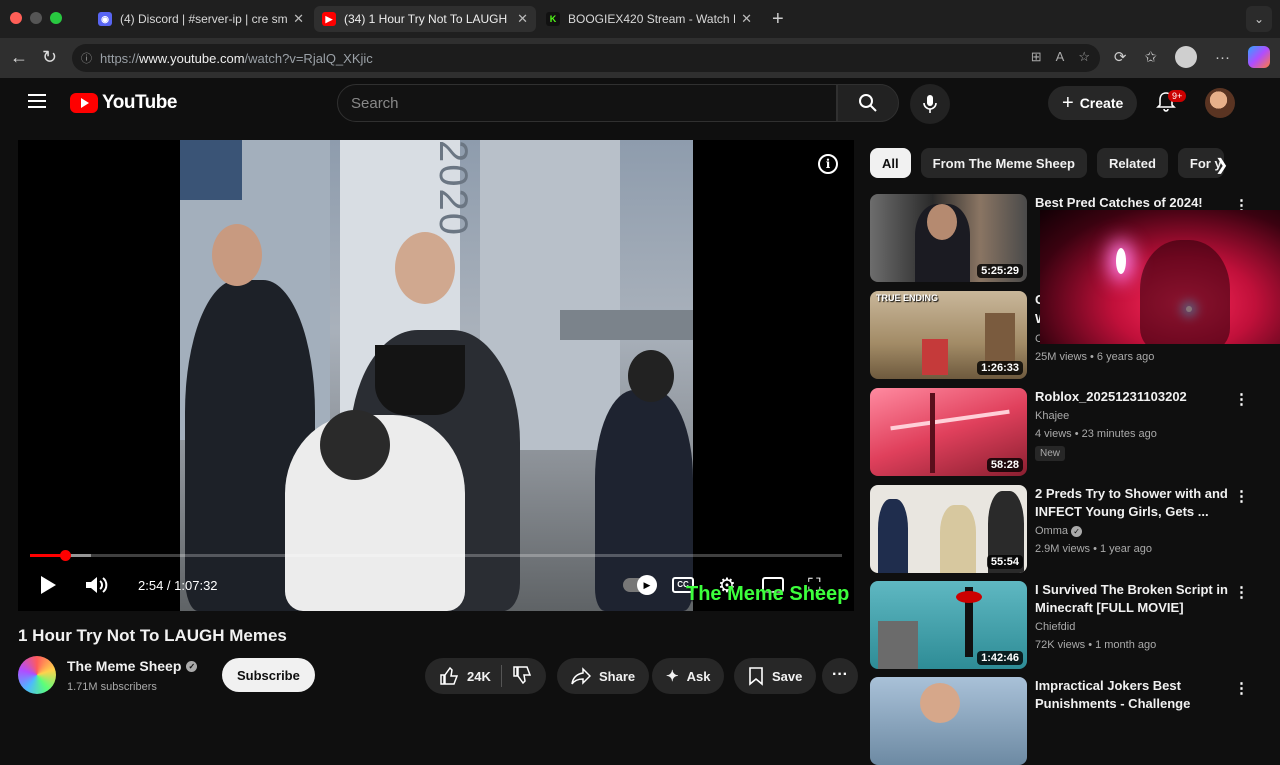 Image resolution: width=1280 pixels, height=765 pixels. I want to click on thumbs-up-icon, so click(449, 675).